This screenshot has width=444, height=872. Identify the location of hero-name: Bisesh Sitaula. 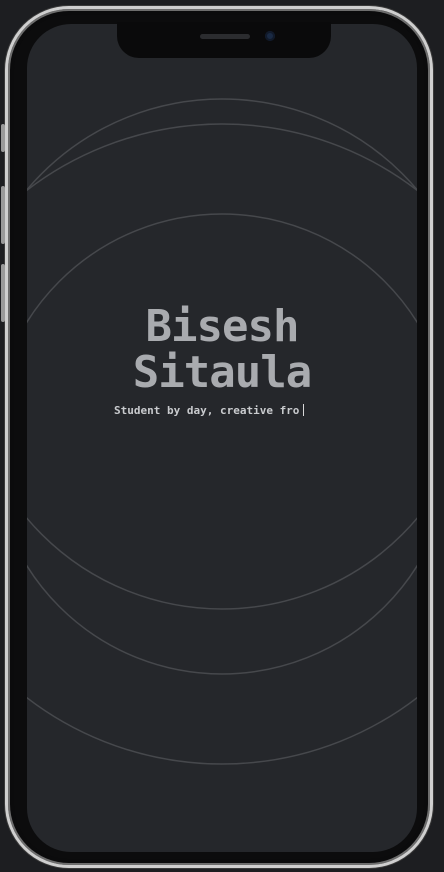
(222, 350).